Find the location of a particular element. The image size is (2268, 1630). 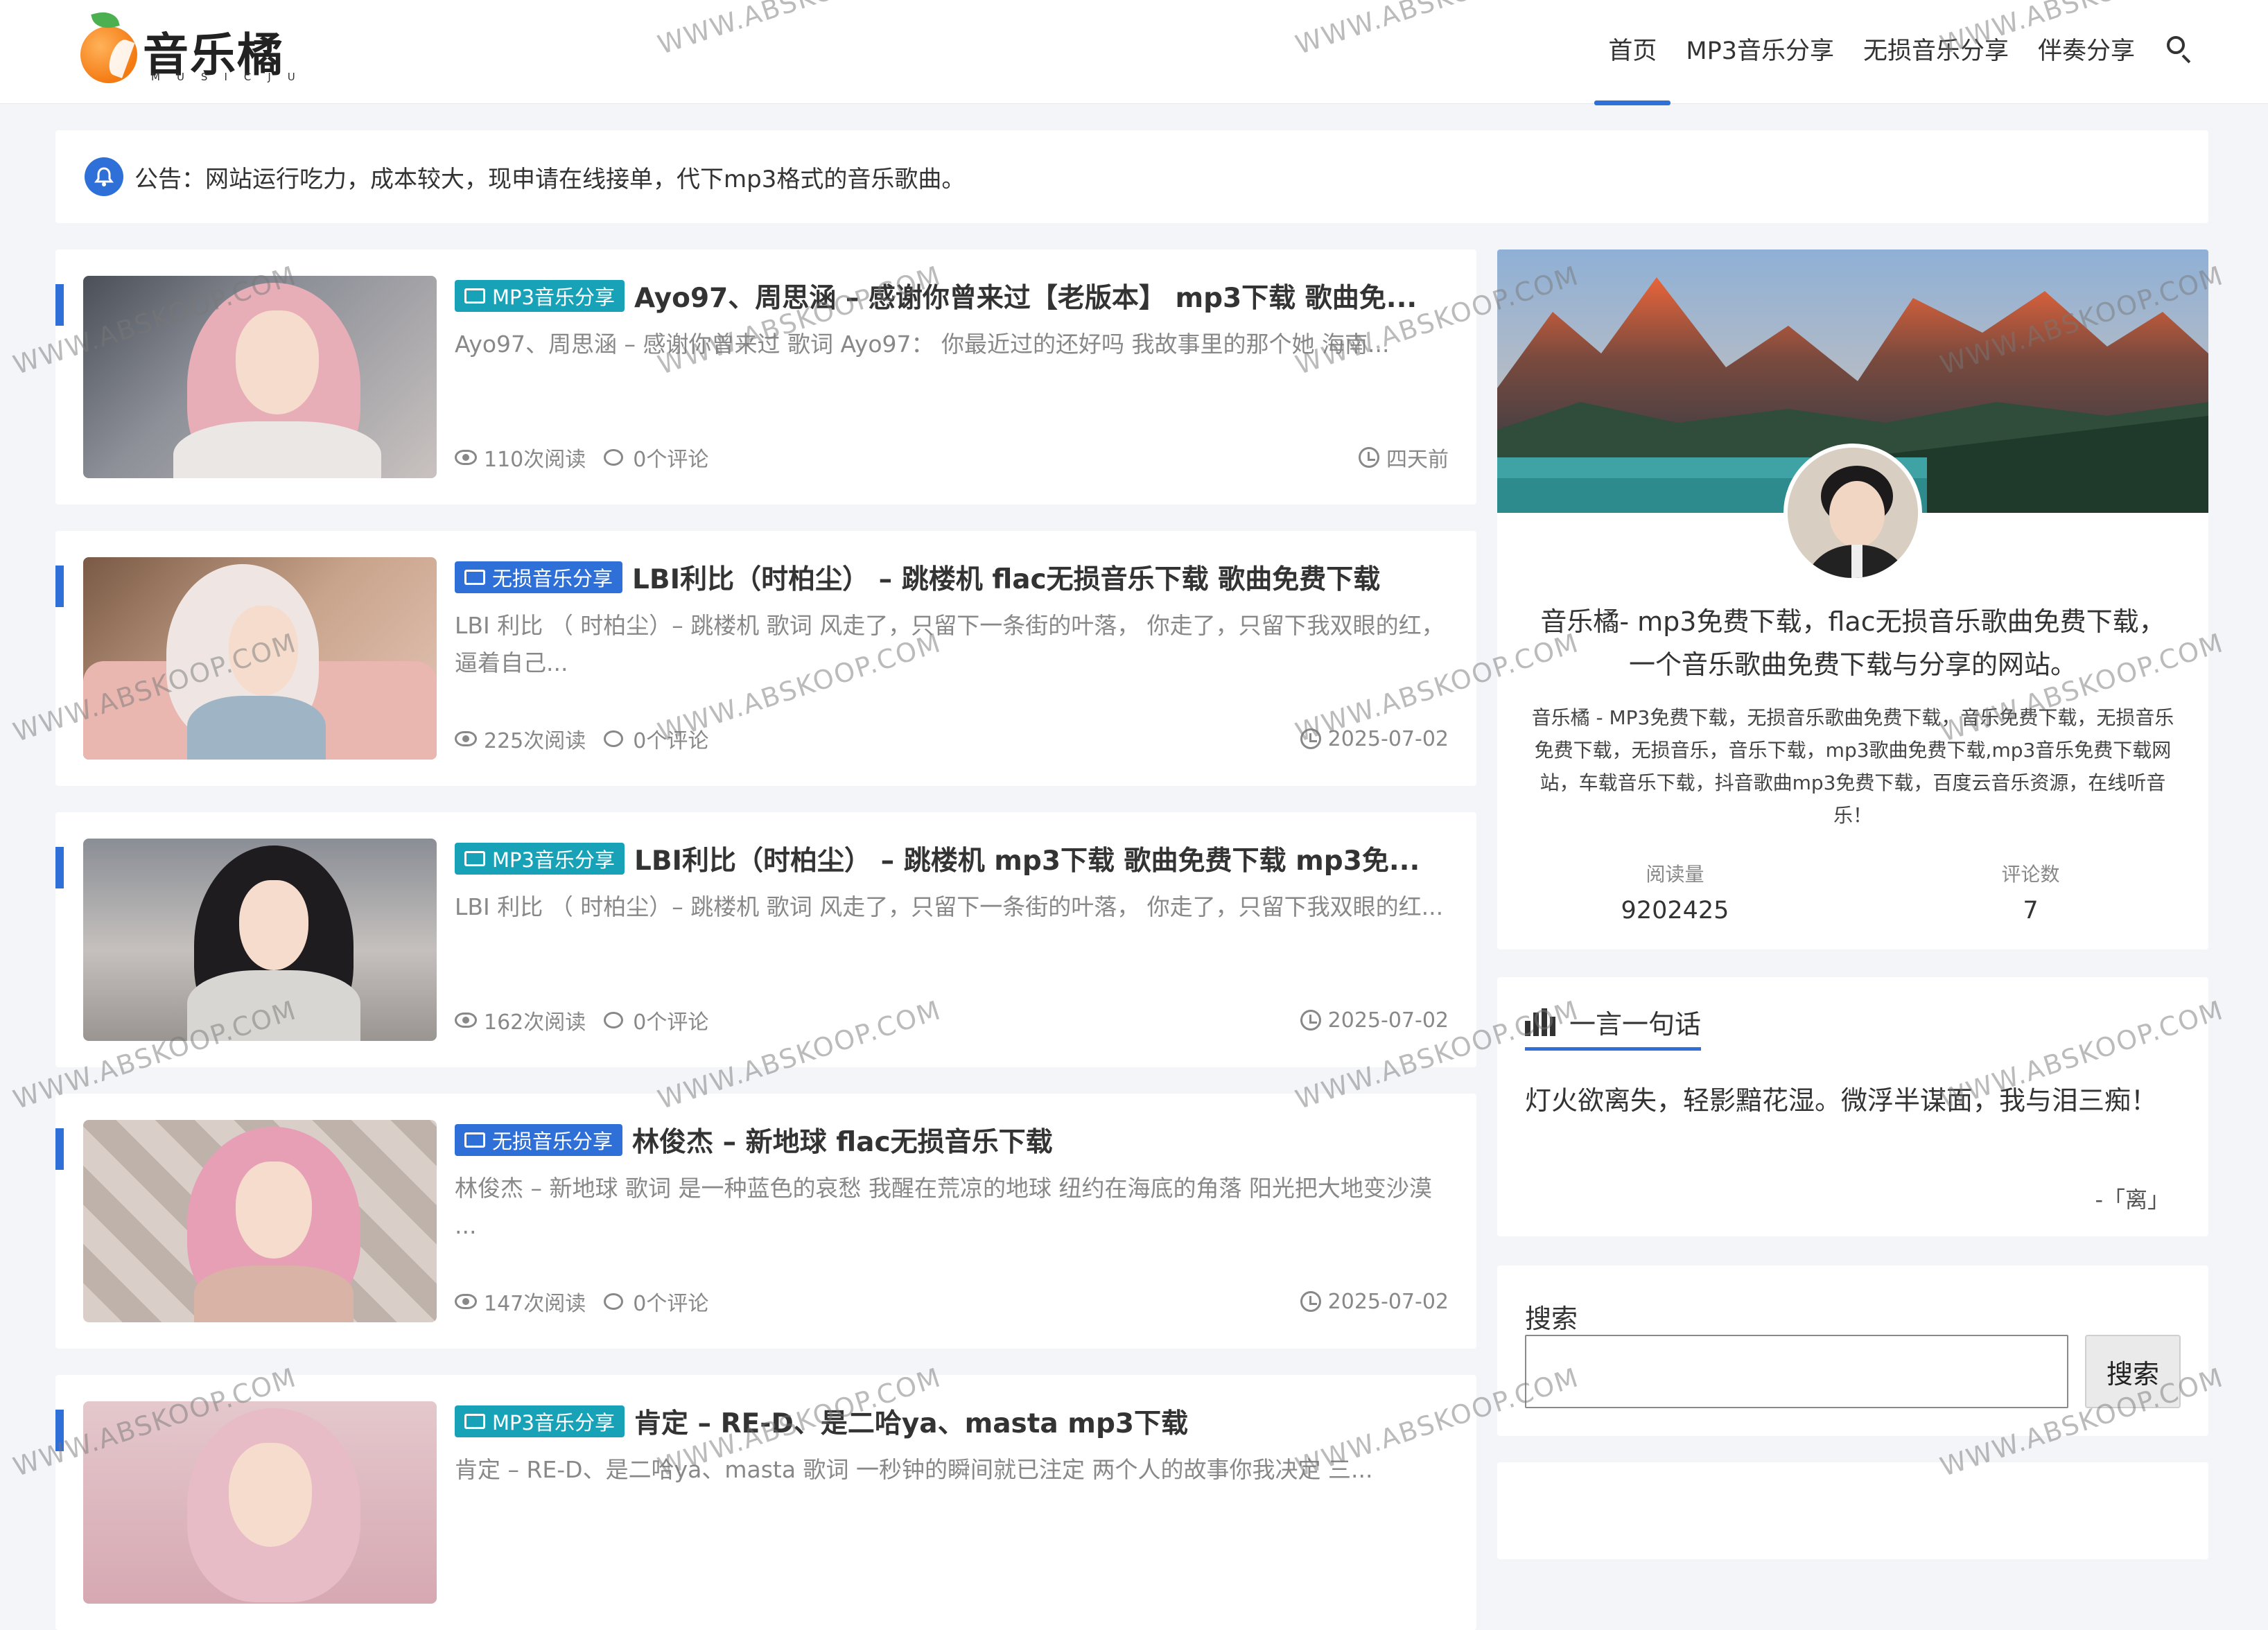

post-title: 肯定 – RE-D、是二哈ya、masta mp3下载 is located at coordinates (911, 1421).